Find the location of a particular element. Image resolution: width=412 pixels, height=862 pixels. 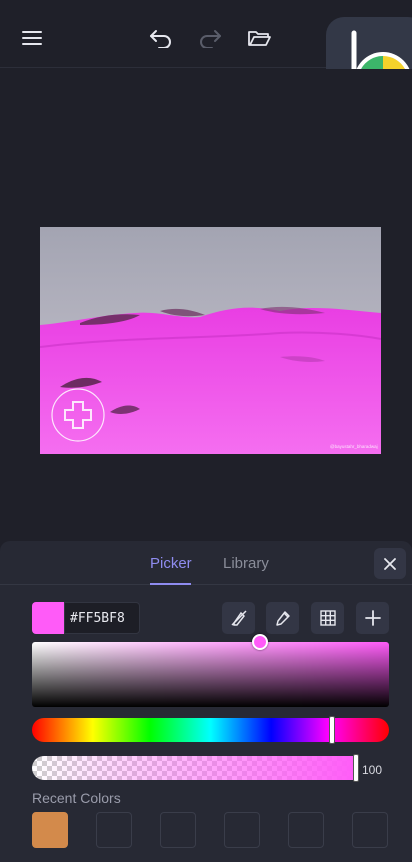

add-color-button is located at coordinates (372, 618).